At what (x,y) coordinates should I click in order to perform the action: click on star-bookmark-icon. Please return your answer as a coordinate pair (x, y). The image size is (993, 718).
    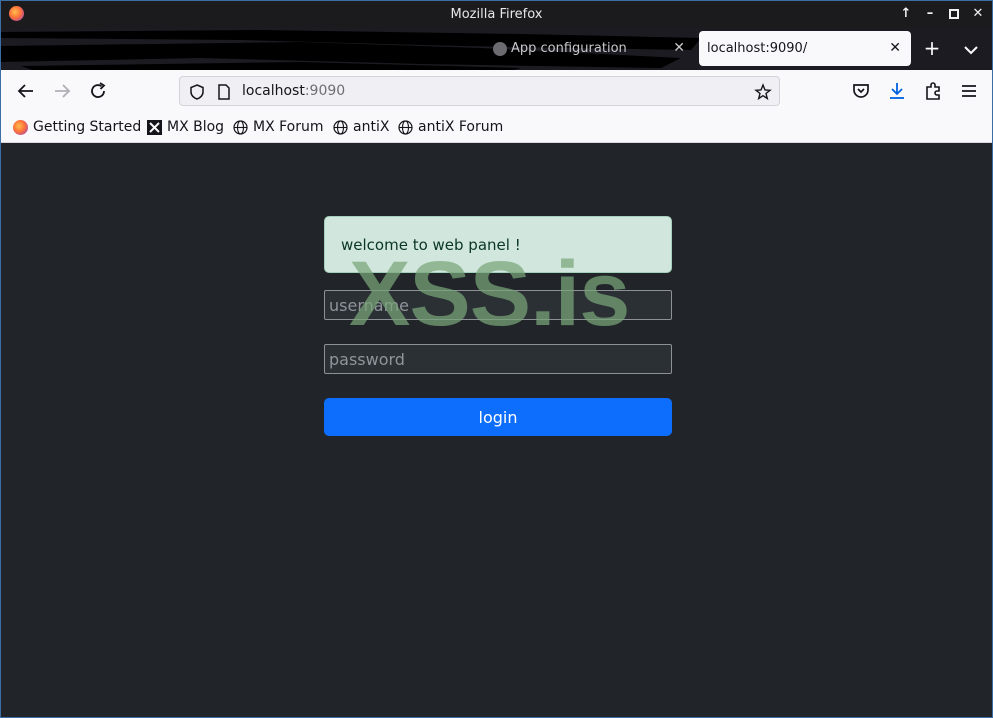
    Looking at the image, I should click on (763, 92).